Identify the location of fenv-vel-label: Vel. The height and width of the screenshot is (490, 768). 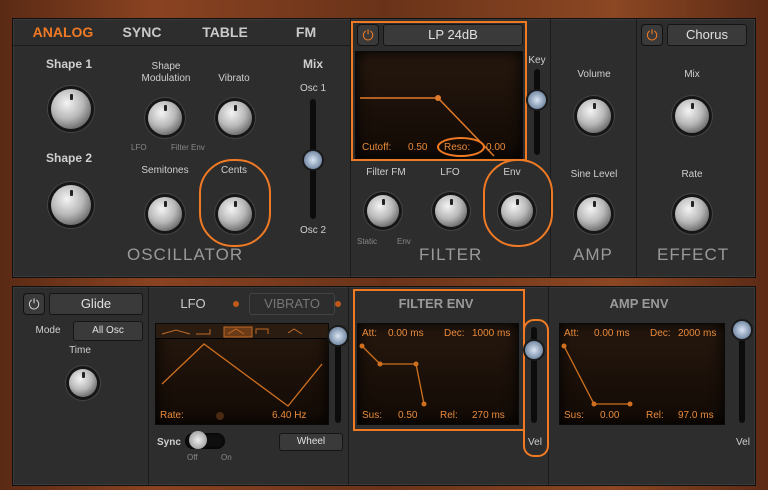
(535, 442).